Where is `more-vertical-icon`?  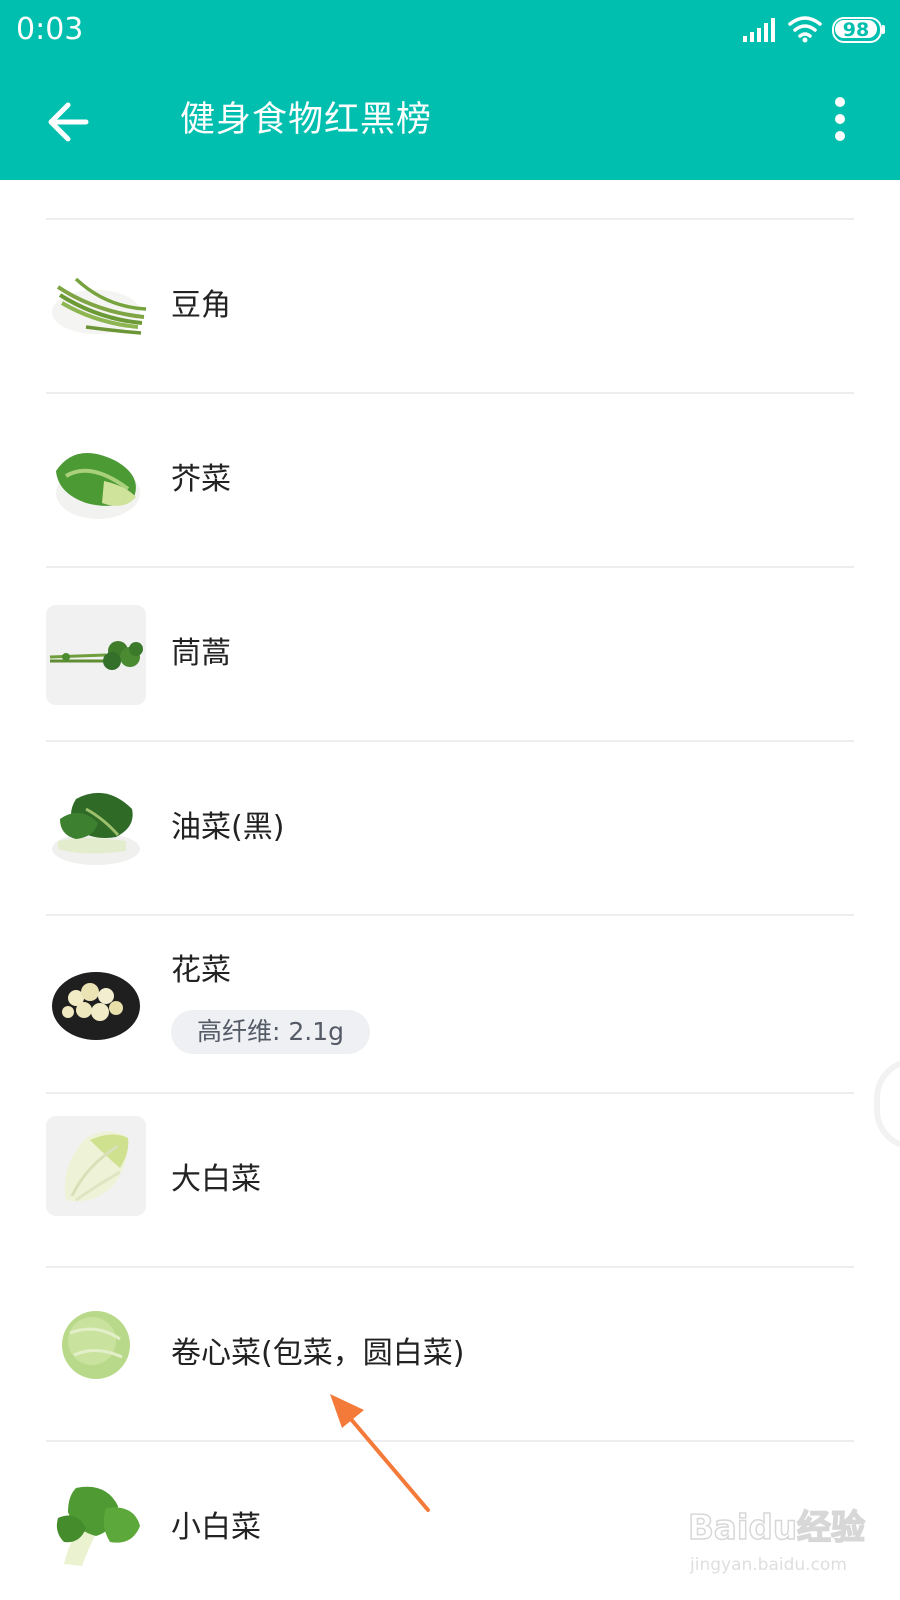 more-vertical-icon is located at coordinates (840, 119).